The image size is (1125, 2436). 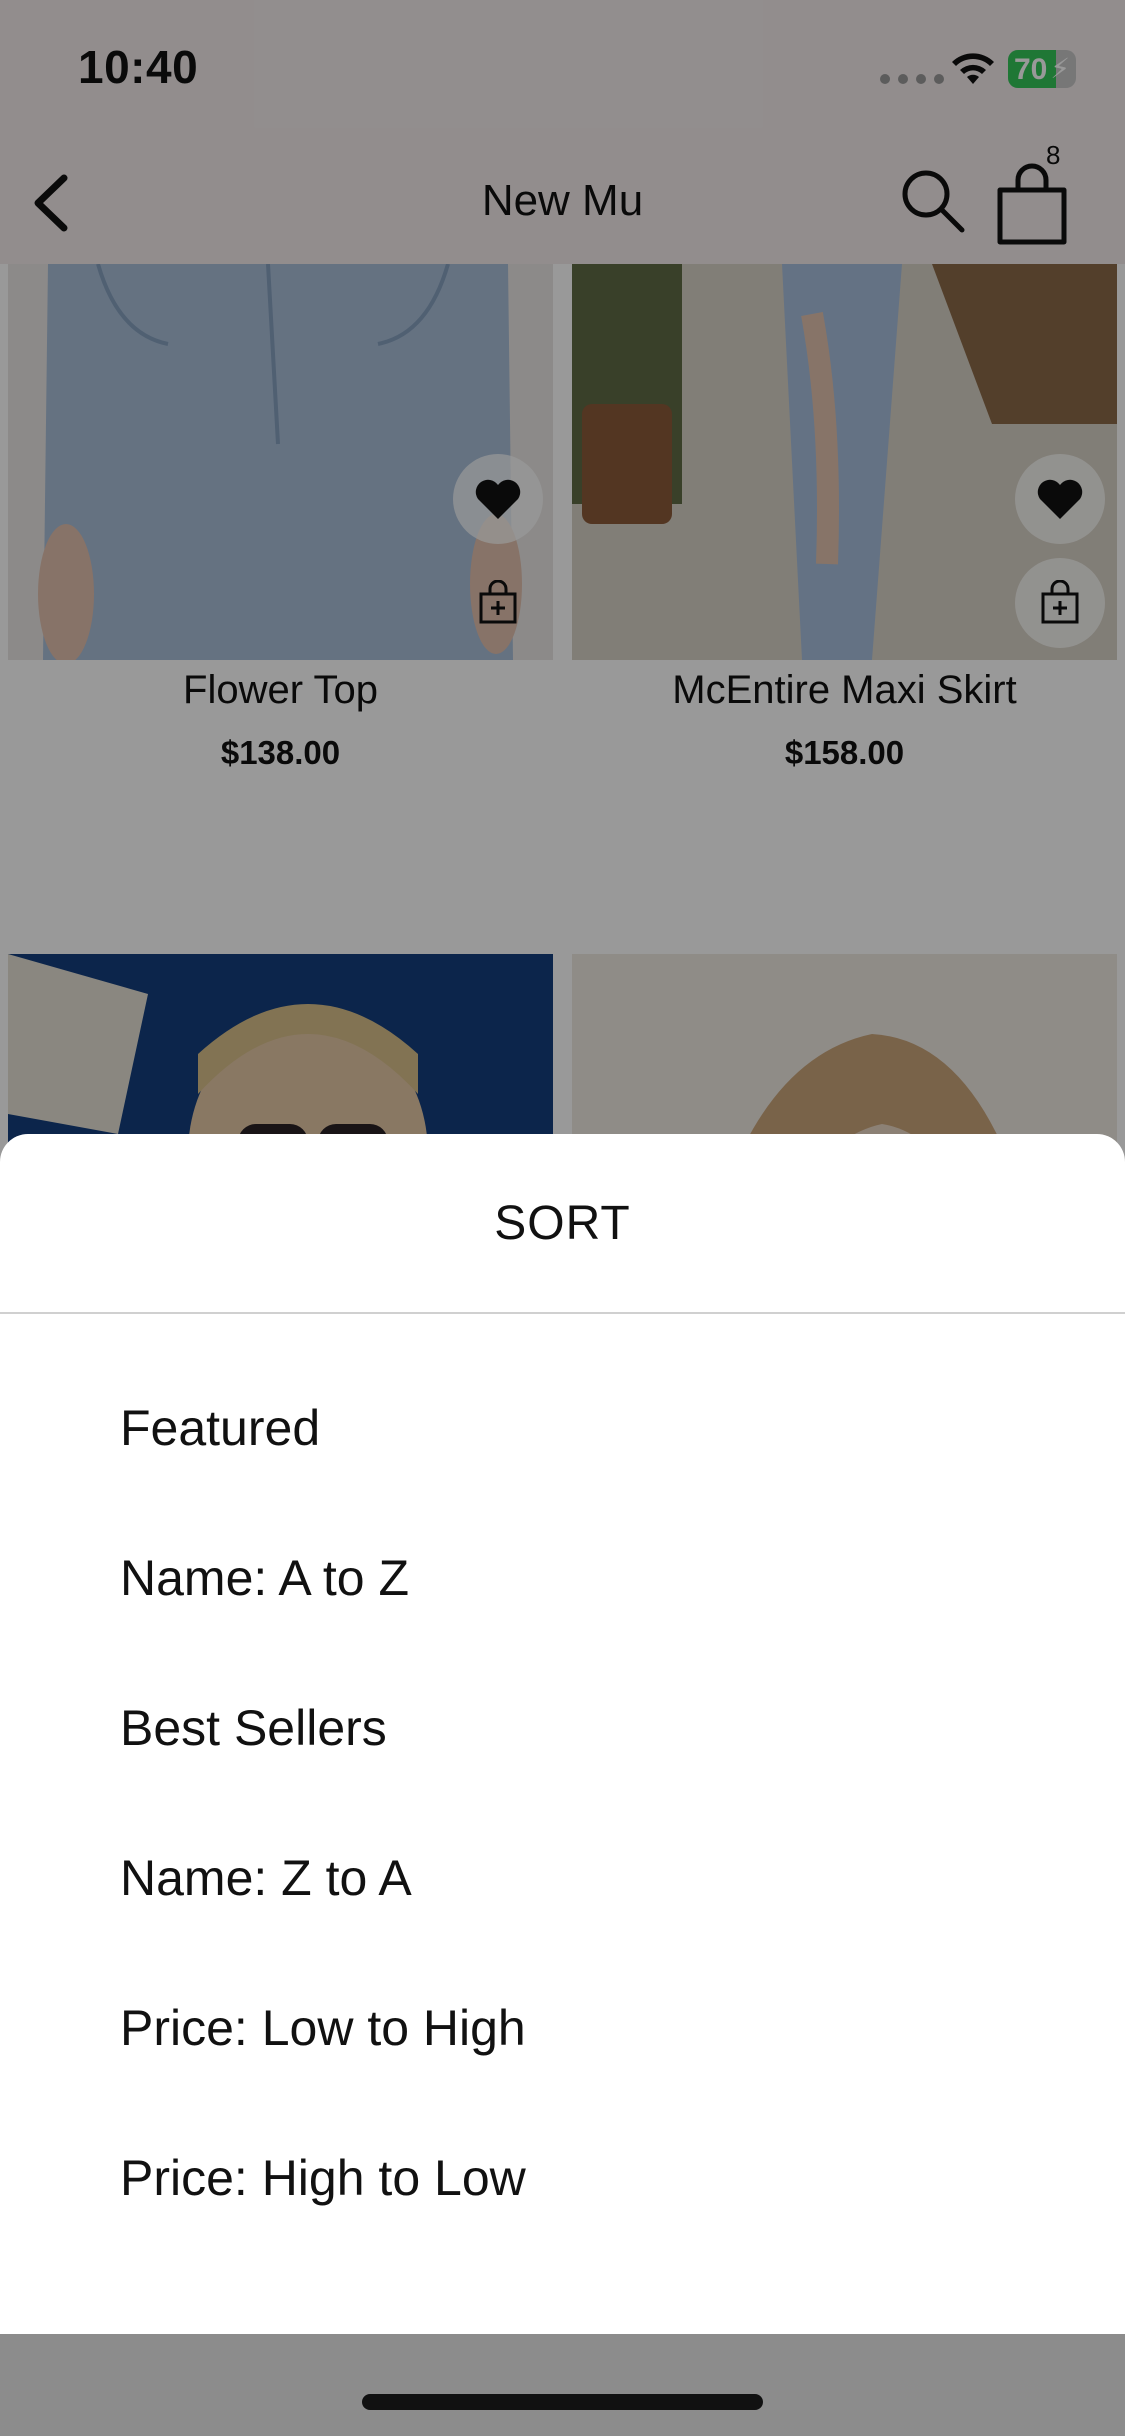 I want to click on home-indicator, so click(x=562, y=2402).